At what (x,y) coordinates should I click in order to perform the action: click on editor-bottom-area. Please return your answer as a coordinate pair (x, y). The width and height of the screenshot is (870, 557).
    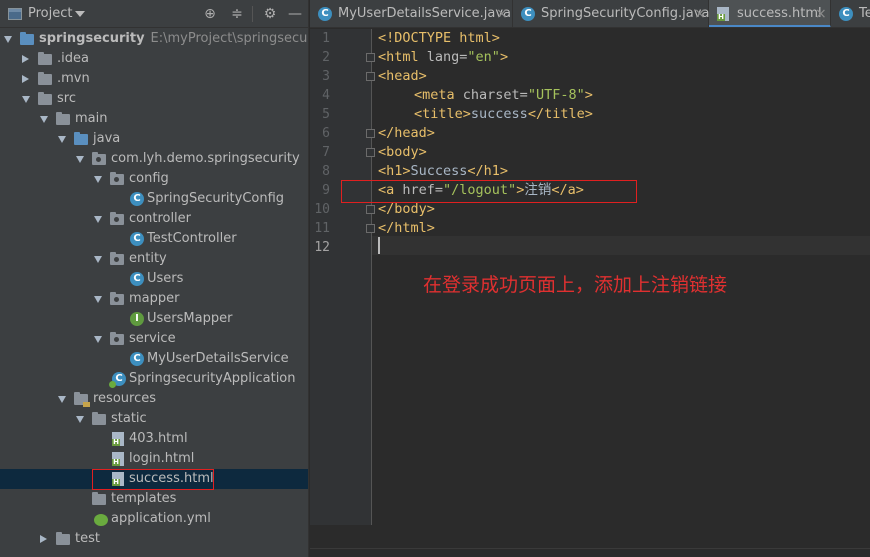
    Looking at the image, I should click on (590, 541).